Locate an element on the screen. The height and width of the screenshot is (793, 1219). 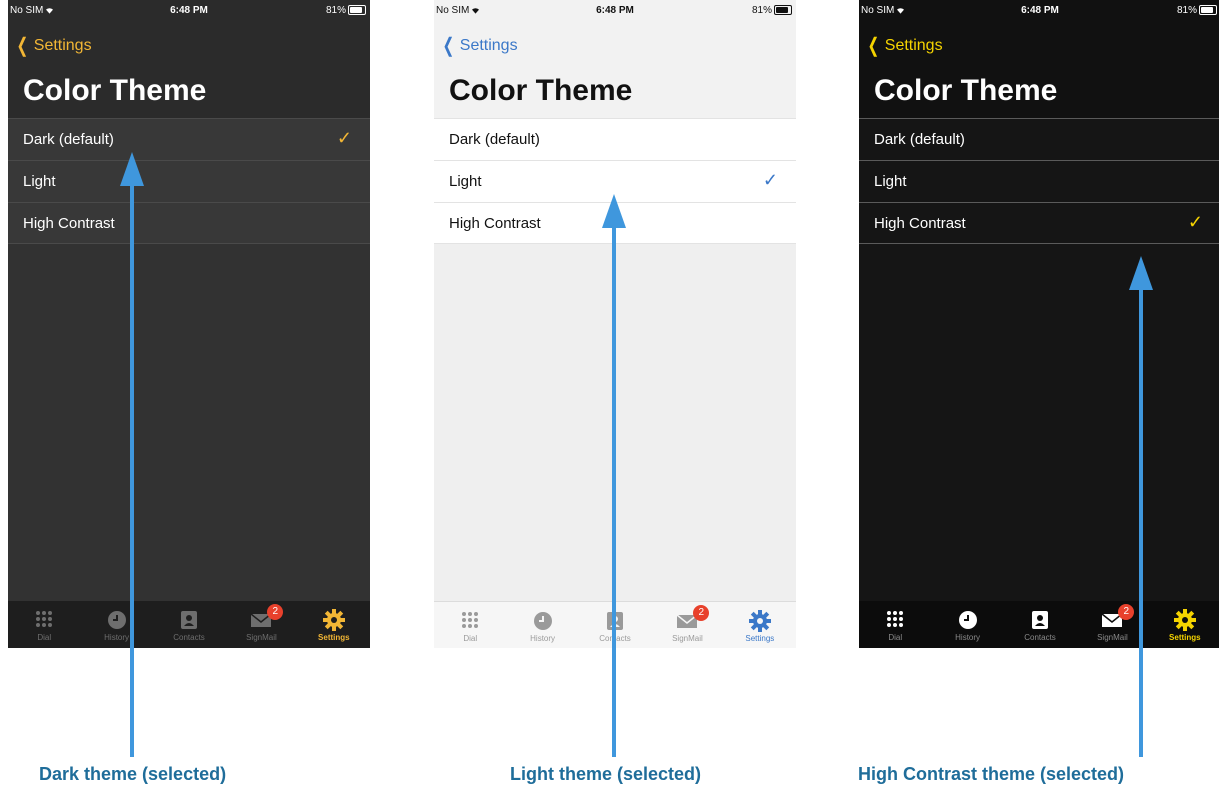
theme-option-list: Dark (default) Light ✓ High Contrast is located at coordinates (615, 181).